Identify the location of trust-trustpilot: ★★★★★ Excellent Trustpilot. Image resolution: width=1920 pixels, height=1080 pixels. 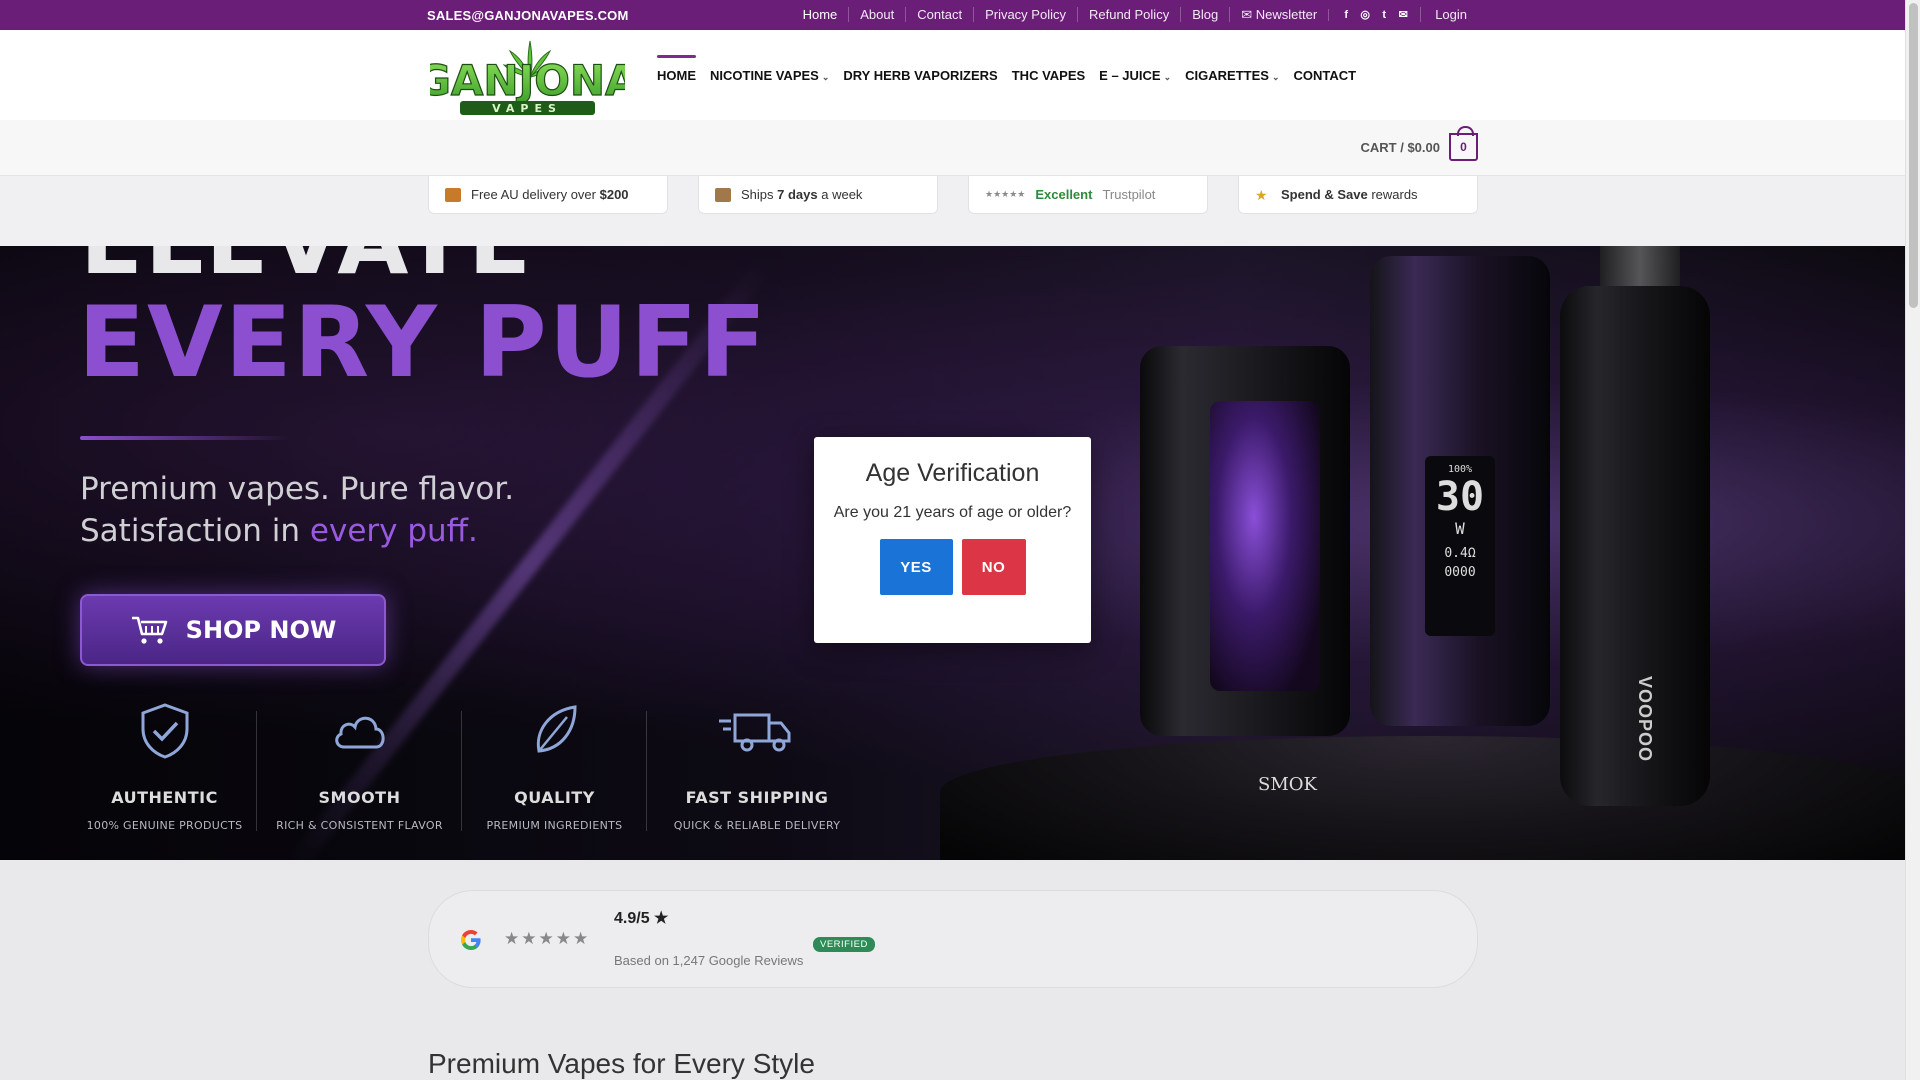
(1088, 195).